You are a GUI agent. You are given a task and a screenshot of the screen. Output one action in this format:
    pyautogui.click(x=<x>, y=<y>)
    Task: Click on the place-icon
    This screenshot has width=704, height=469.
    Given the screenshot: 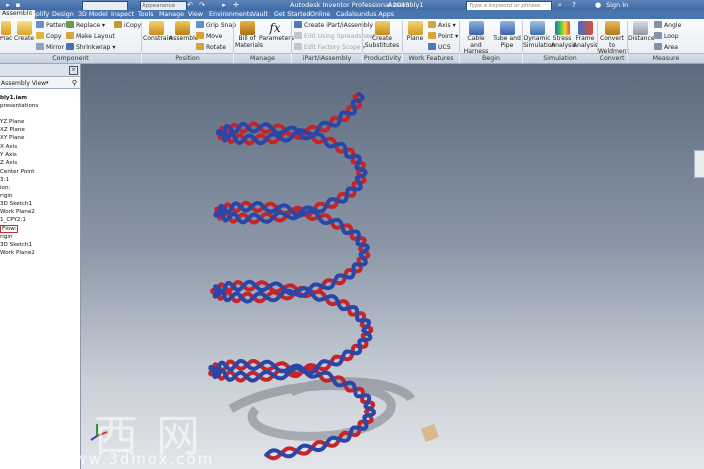 What is the action you would take?
    pyautogui.click(x=6, y=28)
    